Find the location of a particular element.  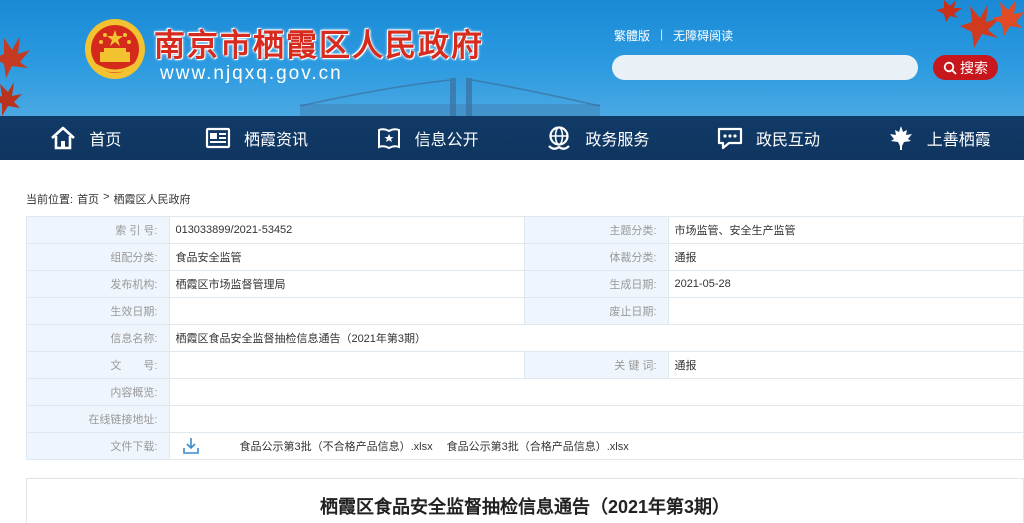

breadcrumb-current: 栖霞区人民政府 is located at coordinates (152, 199).